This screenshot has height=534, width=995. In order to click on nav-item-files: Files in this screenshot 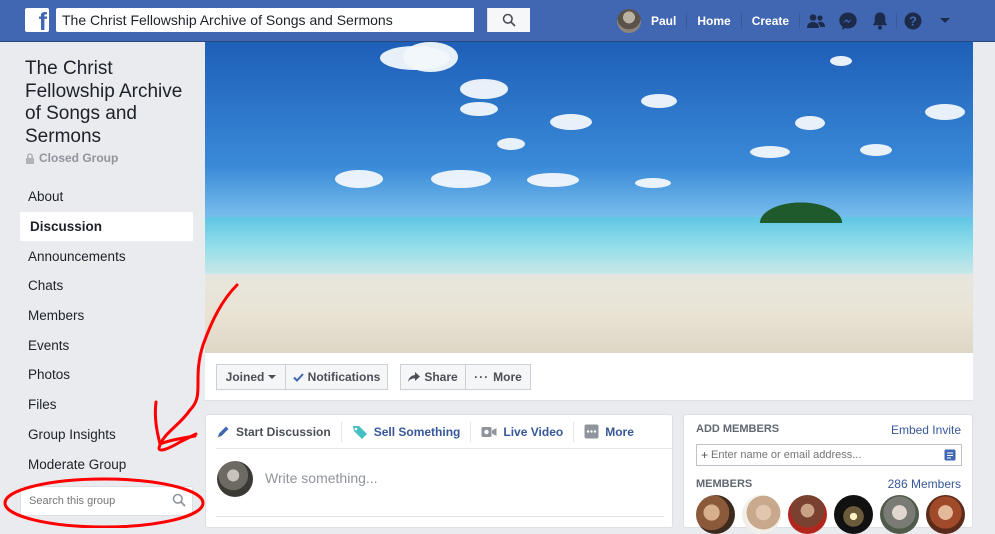, I will do `click(106, 405)`.